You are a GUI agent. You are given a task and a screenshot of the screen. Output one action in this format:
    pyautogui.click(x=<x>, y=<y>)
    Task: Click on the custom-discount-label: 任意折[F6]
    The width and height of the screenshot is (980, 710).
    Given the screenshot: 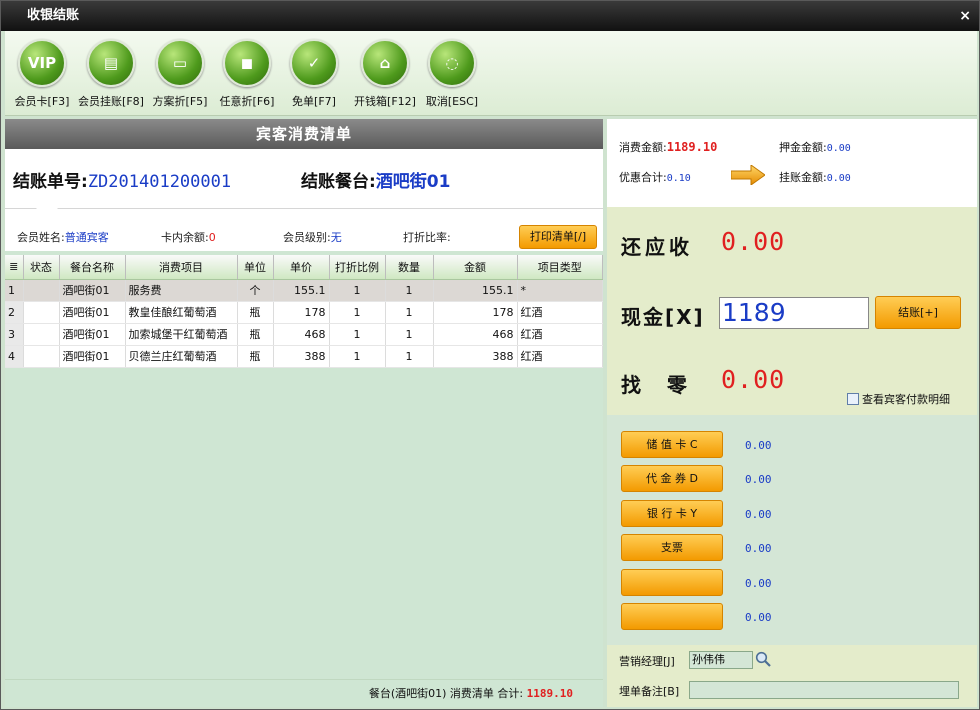 What is the action you would take?
    pyautogui.click(x=247, y=101)
    